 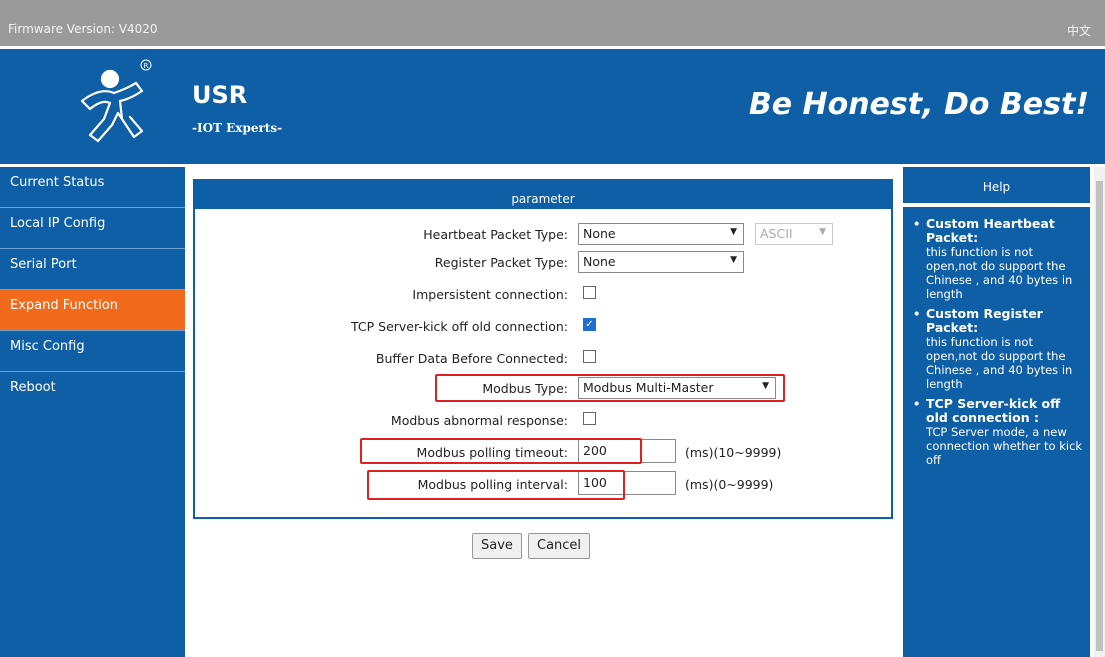 I want to click on kick-off-row: TCP Server-kick off old connection: ✓, so click(x=543, y=328).